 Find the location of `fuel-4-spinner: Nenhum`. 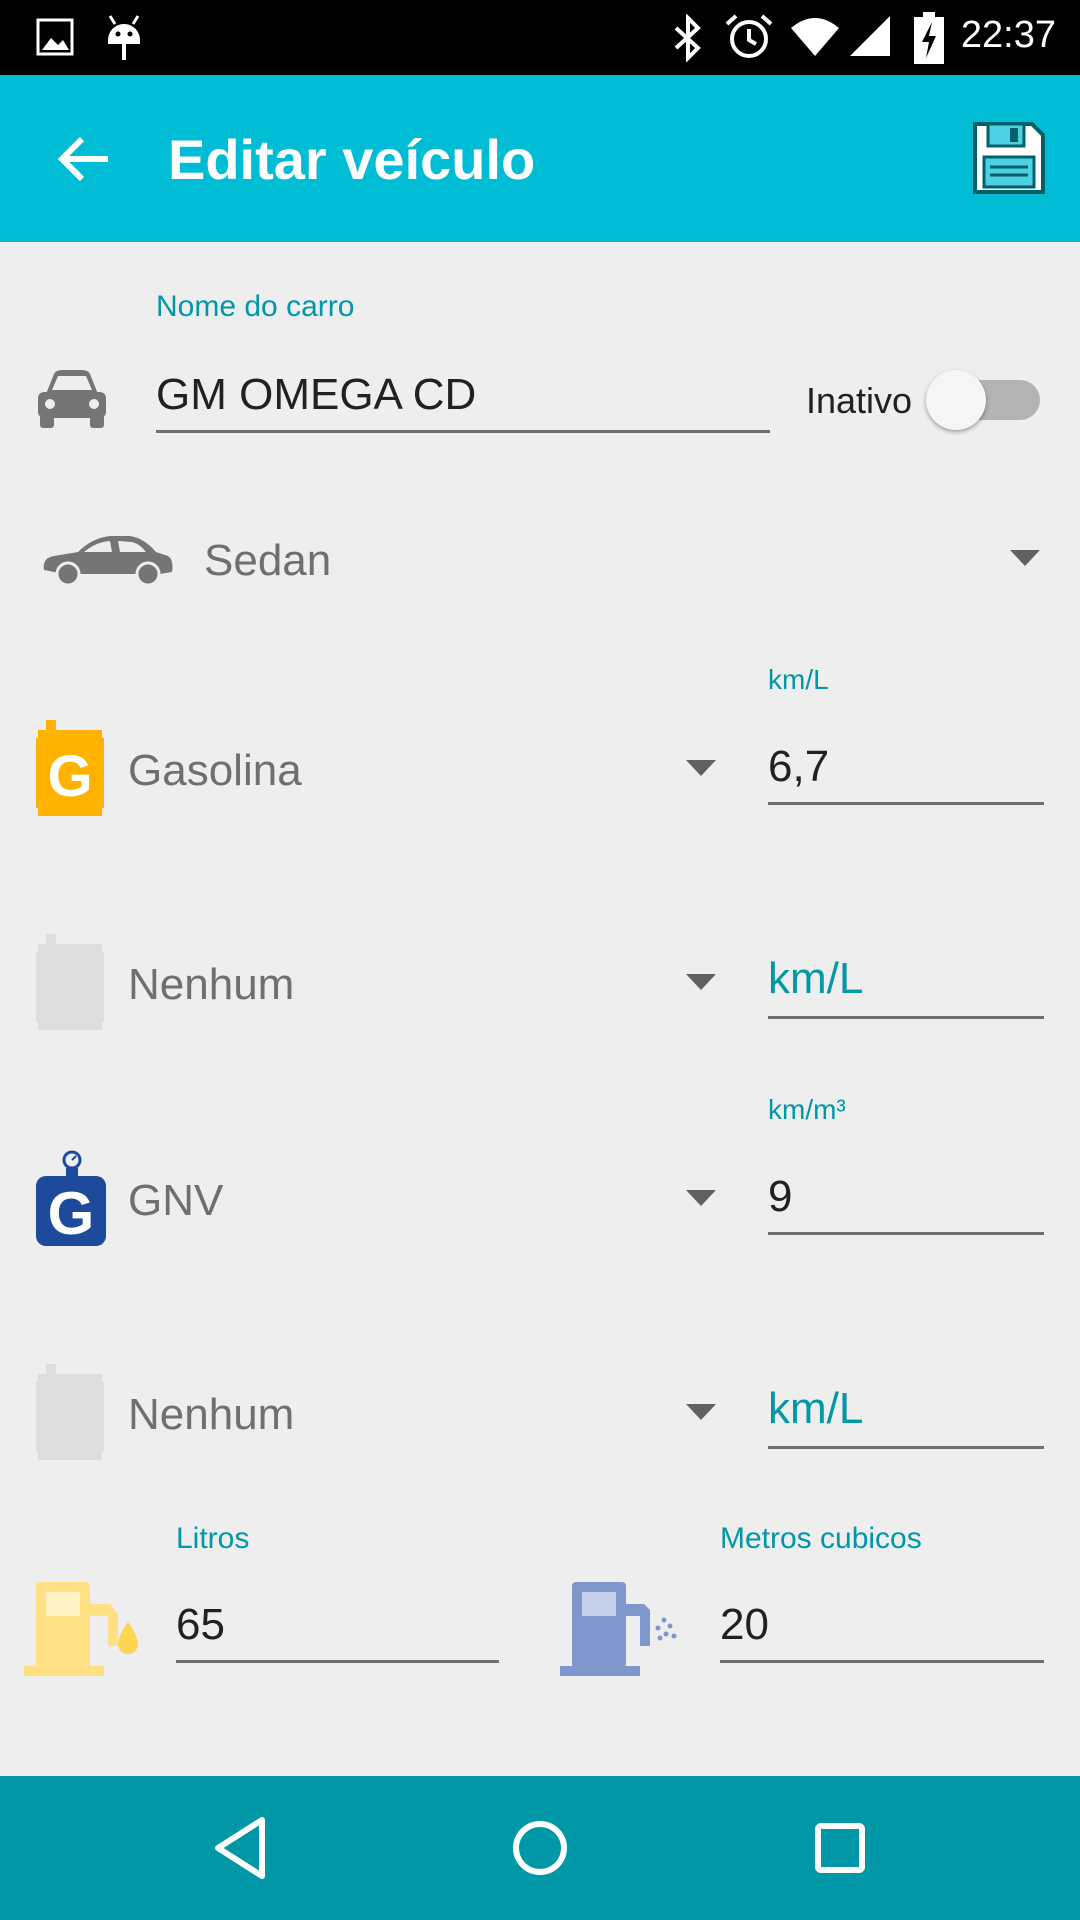

fuel-4-spinner: Nenhum is located at coordinates (211, 1415).